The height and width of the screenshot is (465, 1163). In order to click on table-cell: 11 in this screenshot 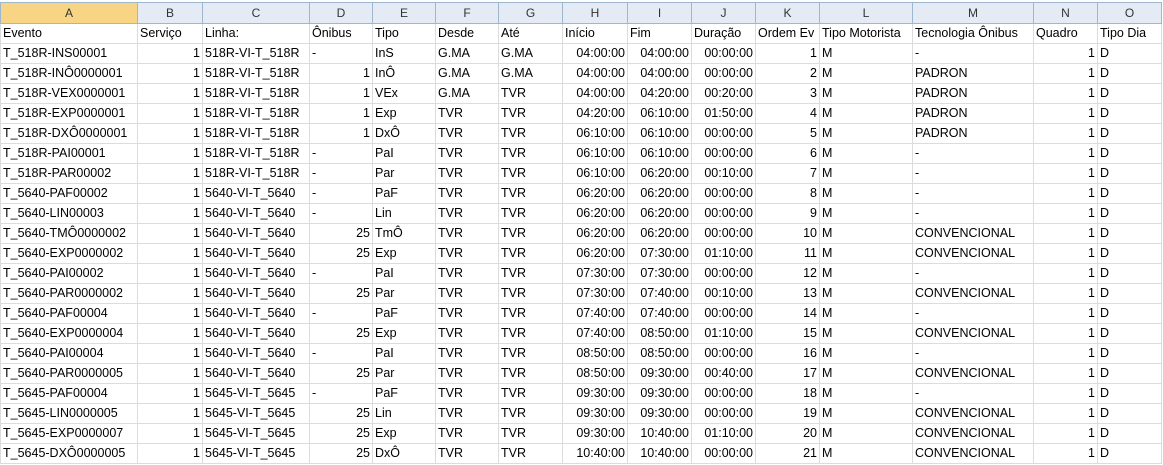, I will do `click(787, 253)`.